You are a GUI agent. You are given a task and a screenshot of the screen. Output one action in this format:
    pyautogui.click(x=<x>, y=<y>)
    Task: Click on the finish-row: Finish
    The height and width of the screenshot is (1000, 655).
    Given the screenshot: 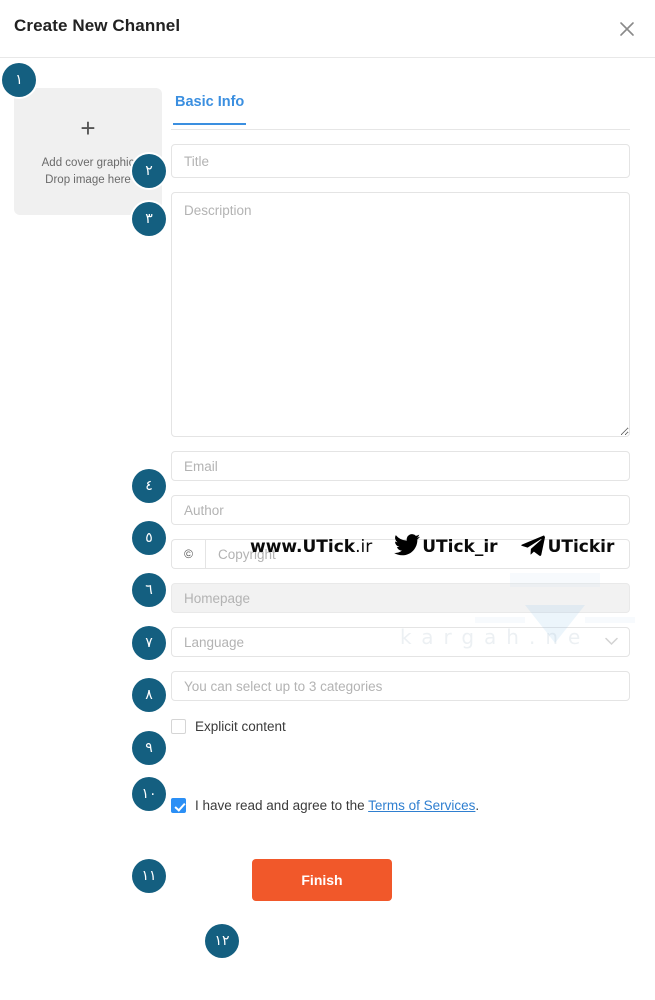 What is the action you would take?
    pyautogui.click(x=400, y=880)
    